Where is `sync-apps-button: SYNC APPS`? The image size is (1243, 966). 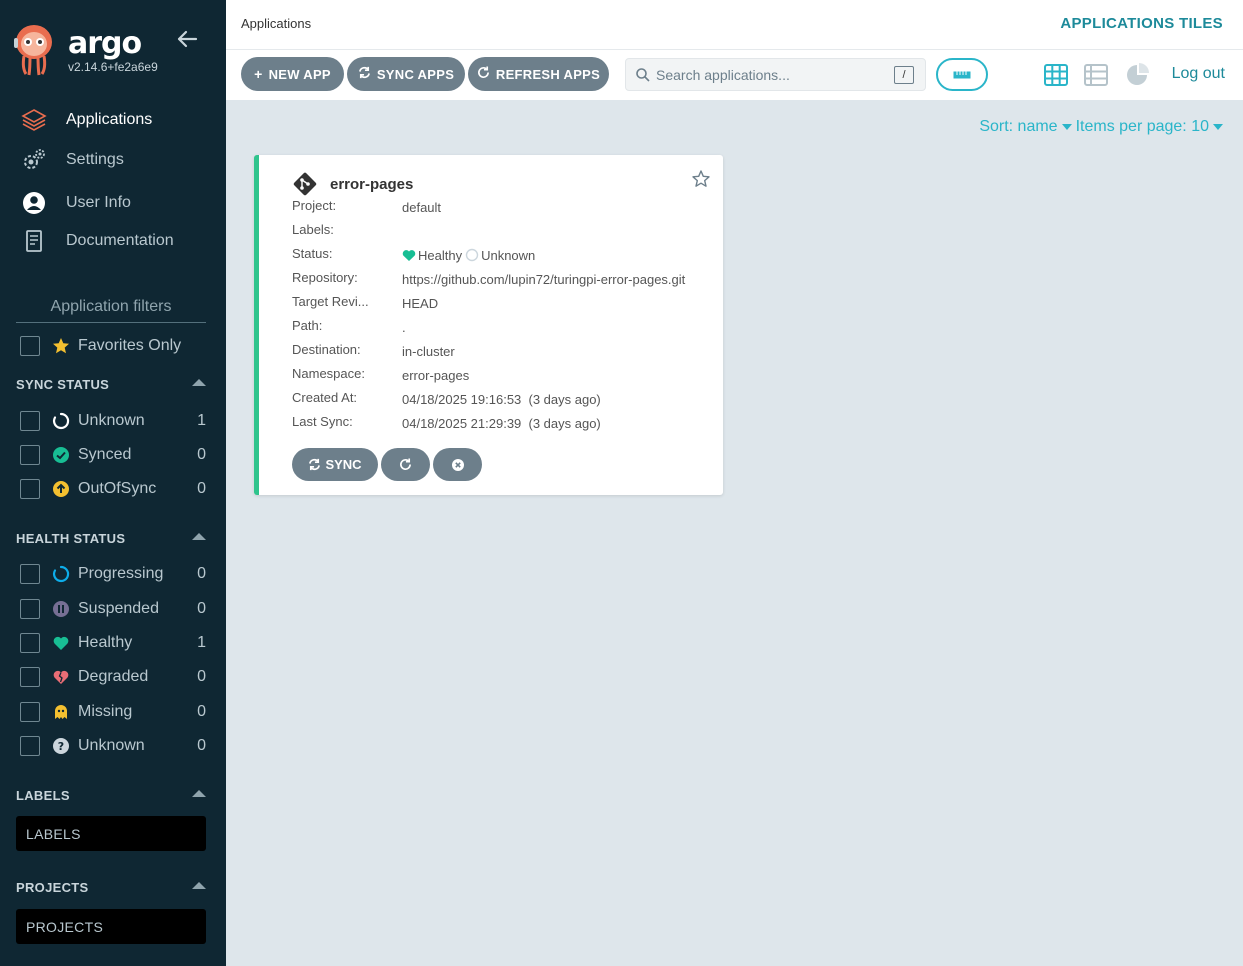
sync-apps-button: SYNC APPS is located at coordinates (406, 74).